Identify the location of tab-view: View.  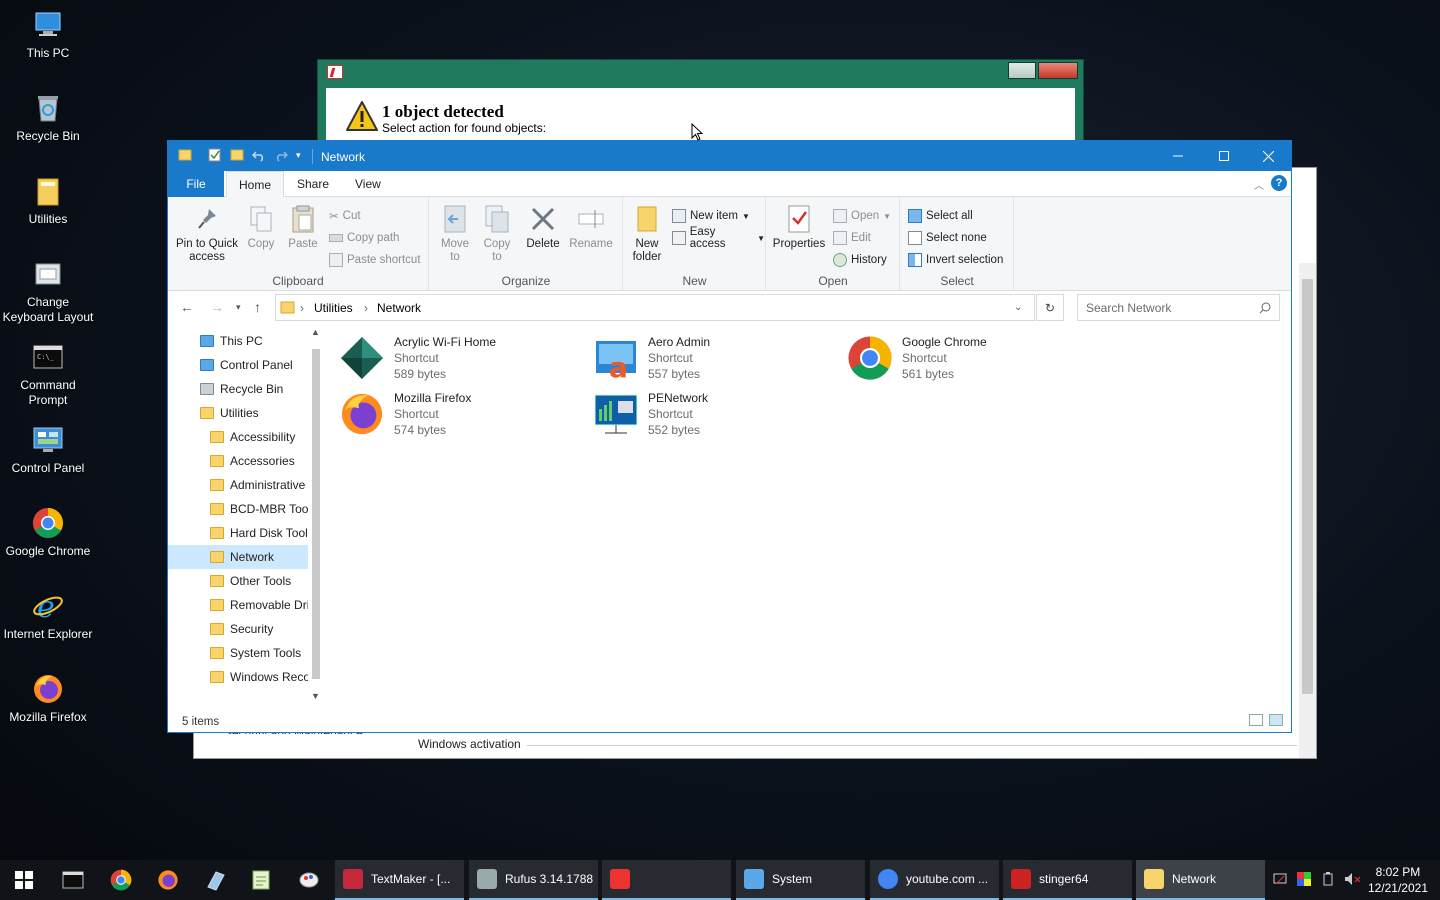
(368, 184).